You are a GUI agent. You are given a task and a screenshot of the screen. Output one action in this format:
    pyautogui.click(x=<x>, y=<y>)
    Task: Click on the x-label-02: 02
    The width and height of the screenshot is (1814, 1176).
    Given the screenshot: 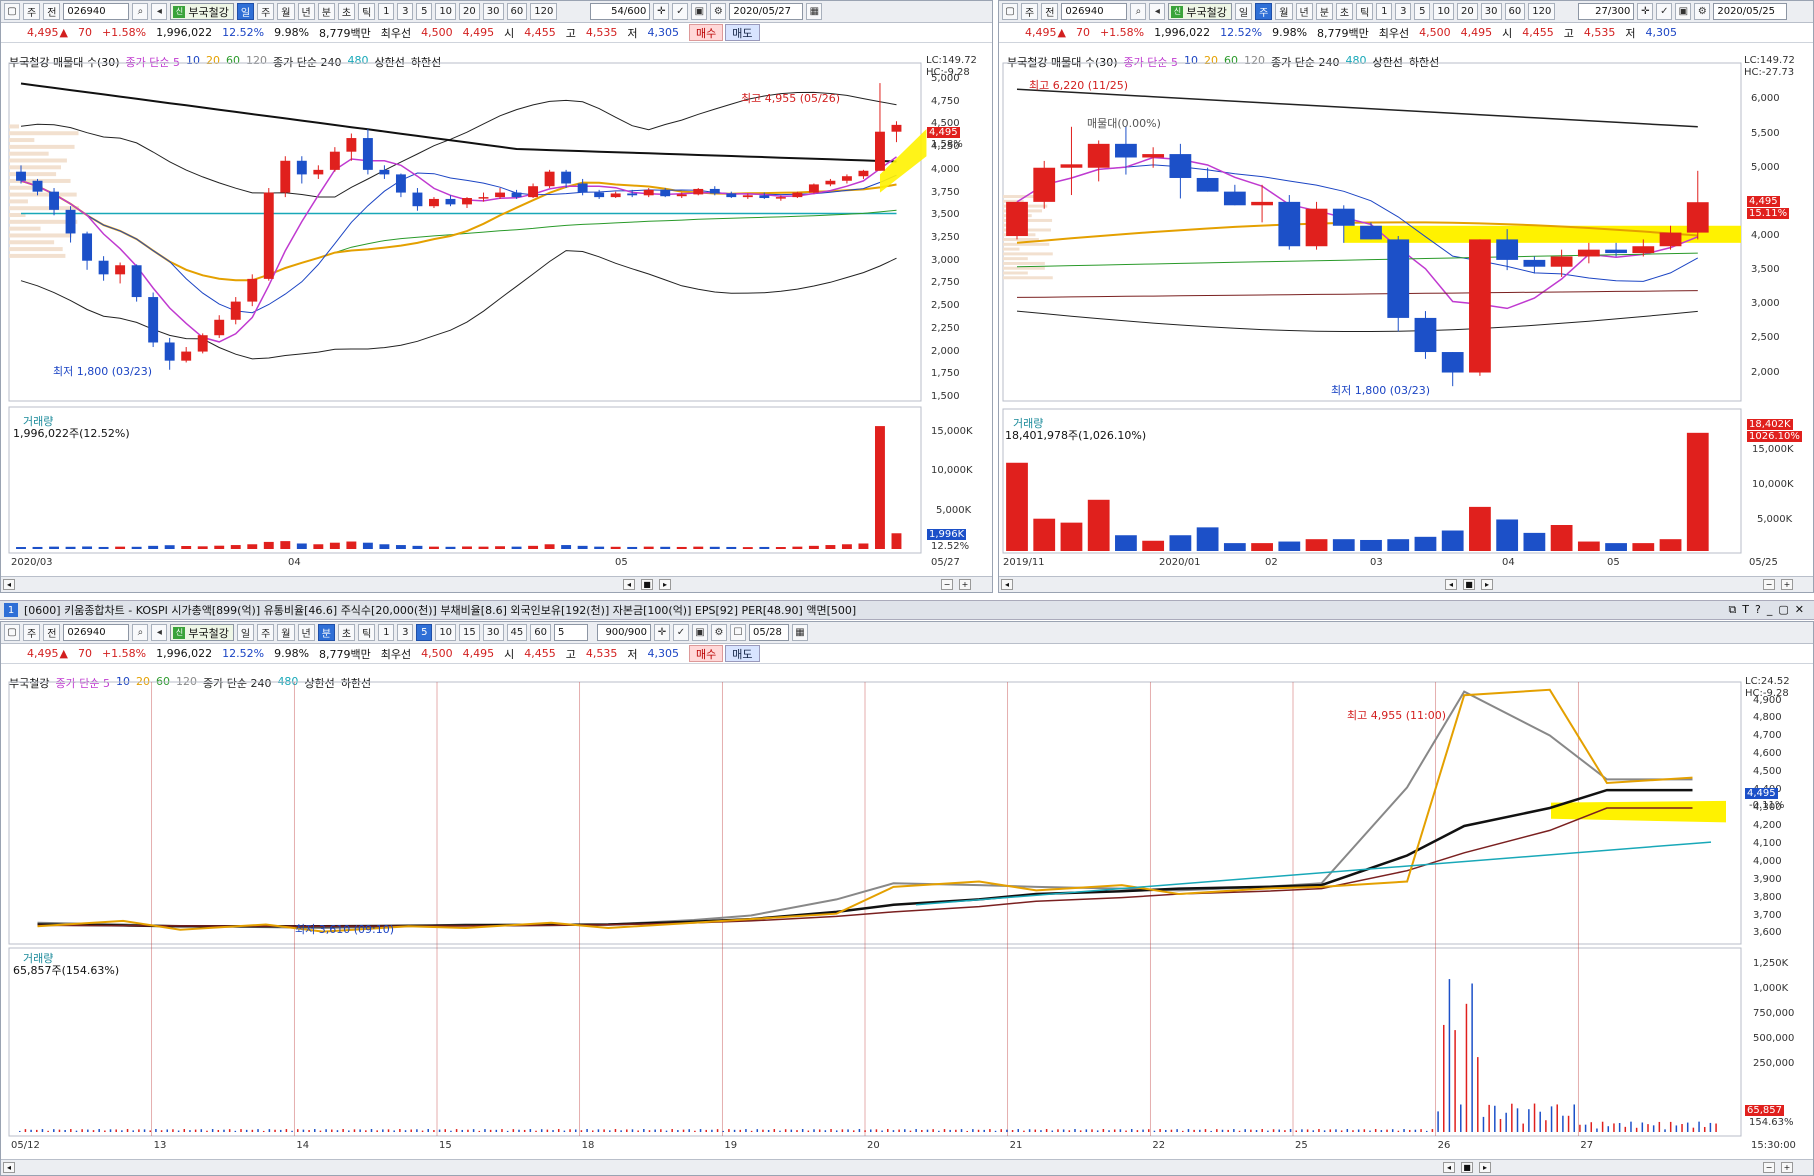 What is the action you would take?
    pyautogui.click(x=1271, y=562)
    